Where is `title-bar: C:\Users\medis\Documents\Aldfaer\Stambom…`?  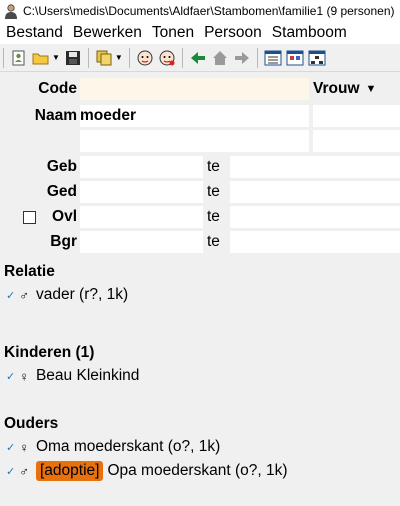 title-bar: C:\Users\medis\Documents\Aldfaer\Stambom… is located at coordinates (200, 11).